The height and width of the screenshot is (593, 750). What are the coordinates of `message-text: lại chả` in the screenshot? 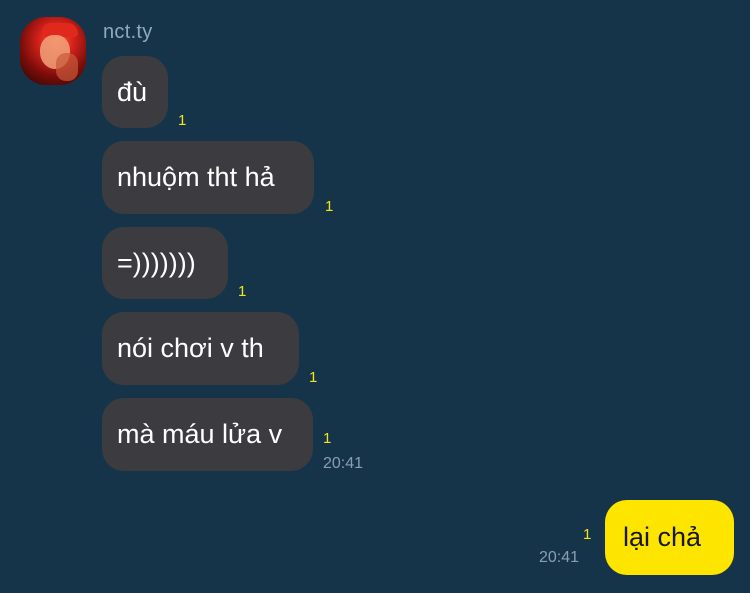 It's located at (662, 537).